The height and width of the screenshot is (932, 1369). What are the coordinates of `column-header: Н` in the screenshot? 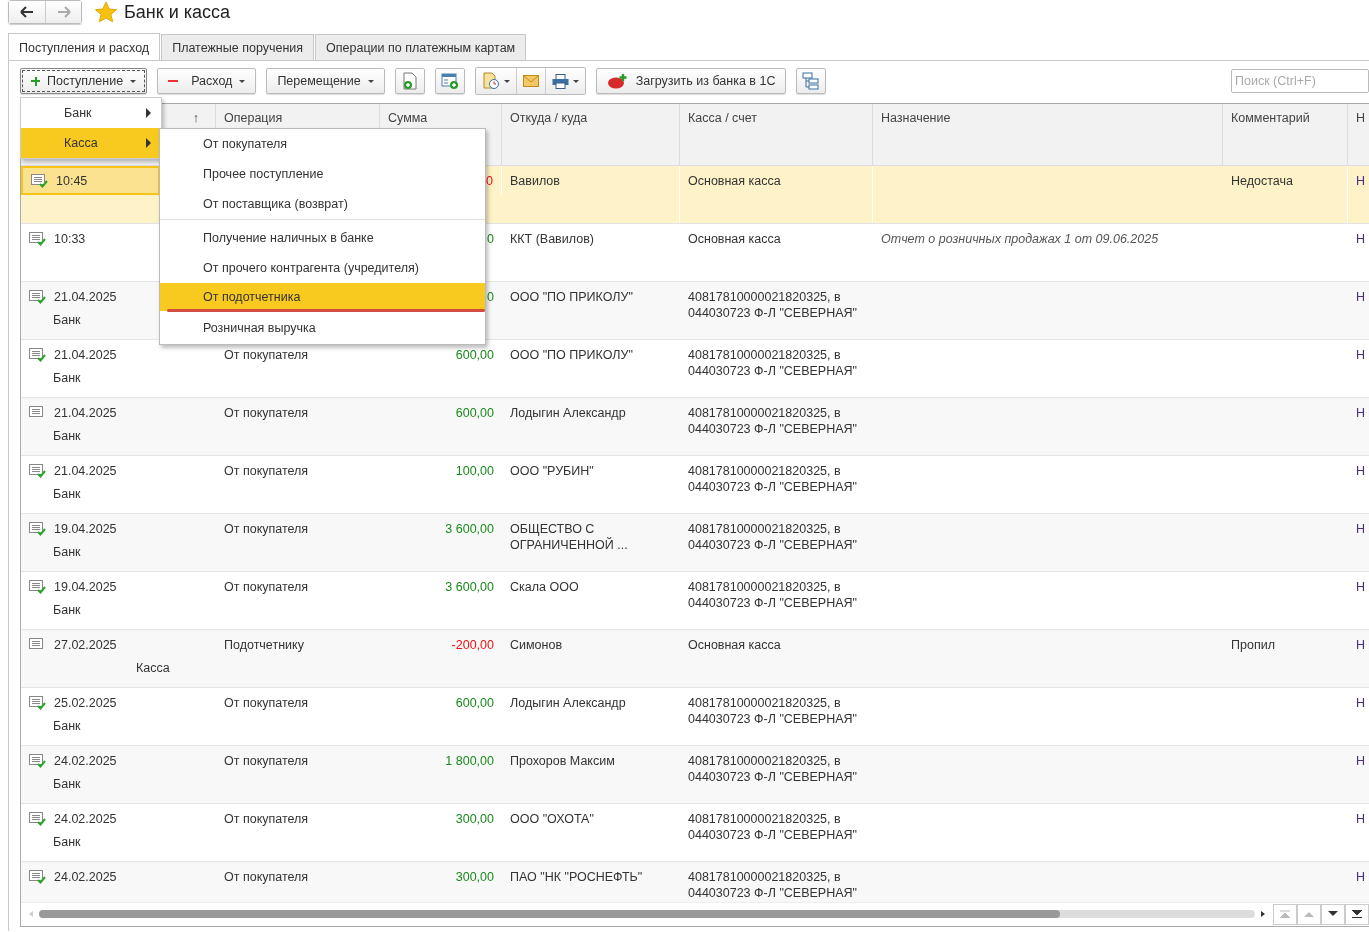 It's located at (1358, 134).